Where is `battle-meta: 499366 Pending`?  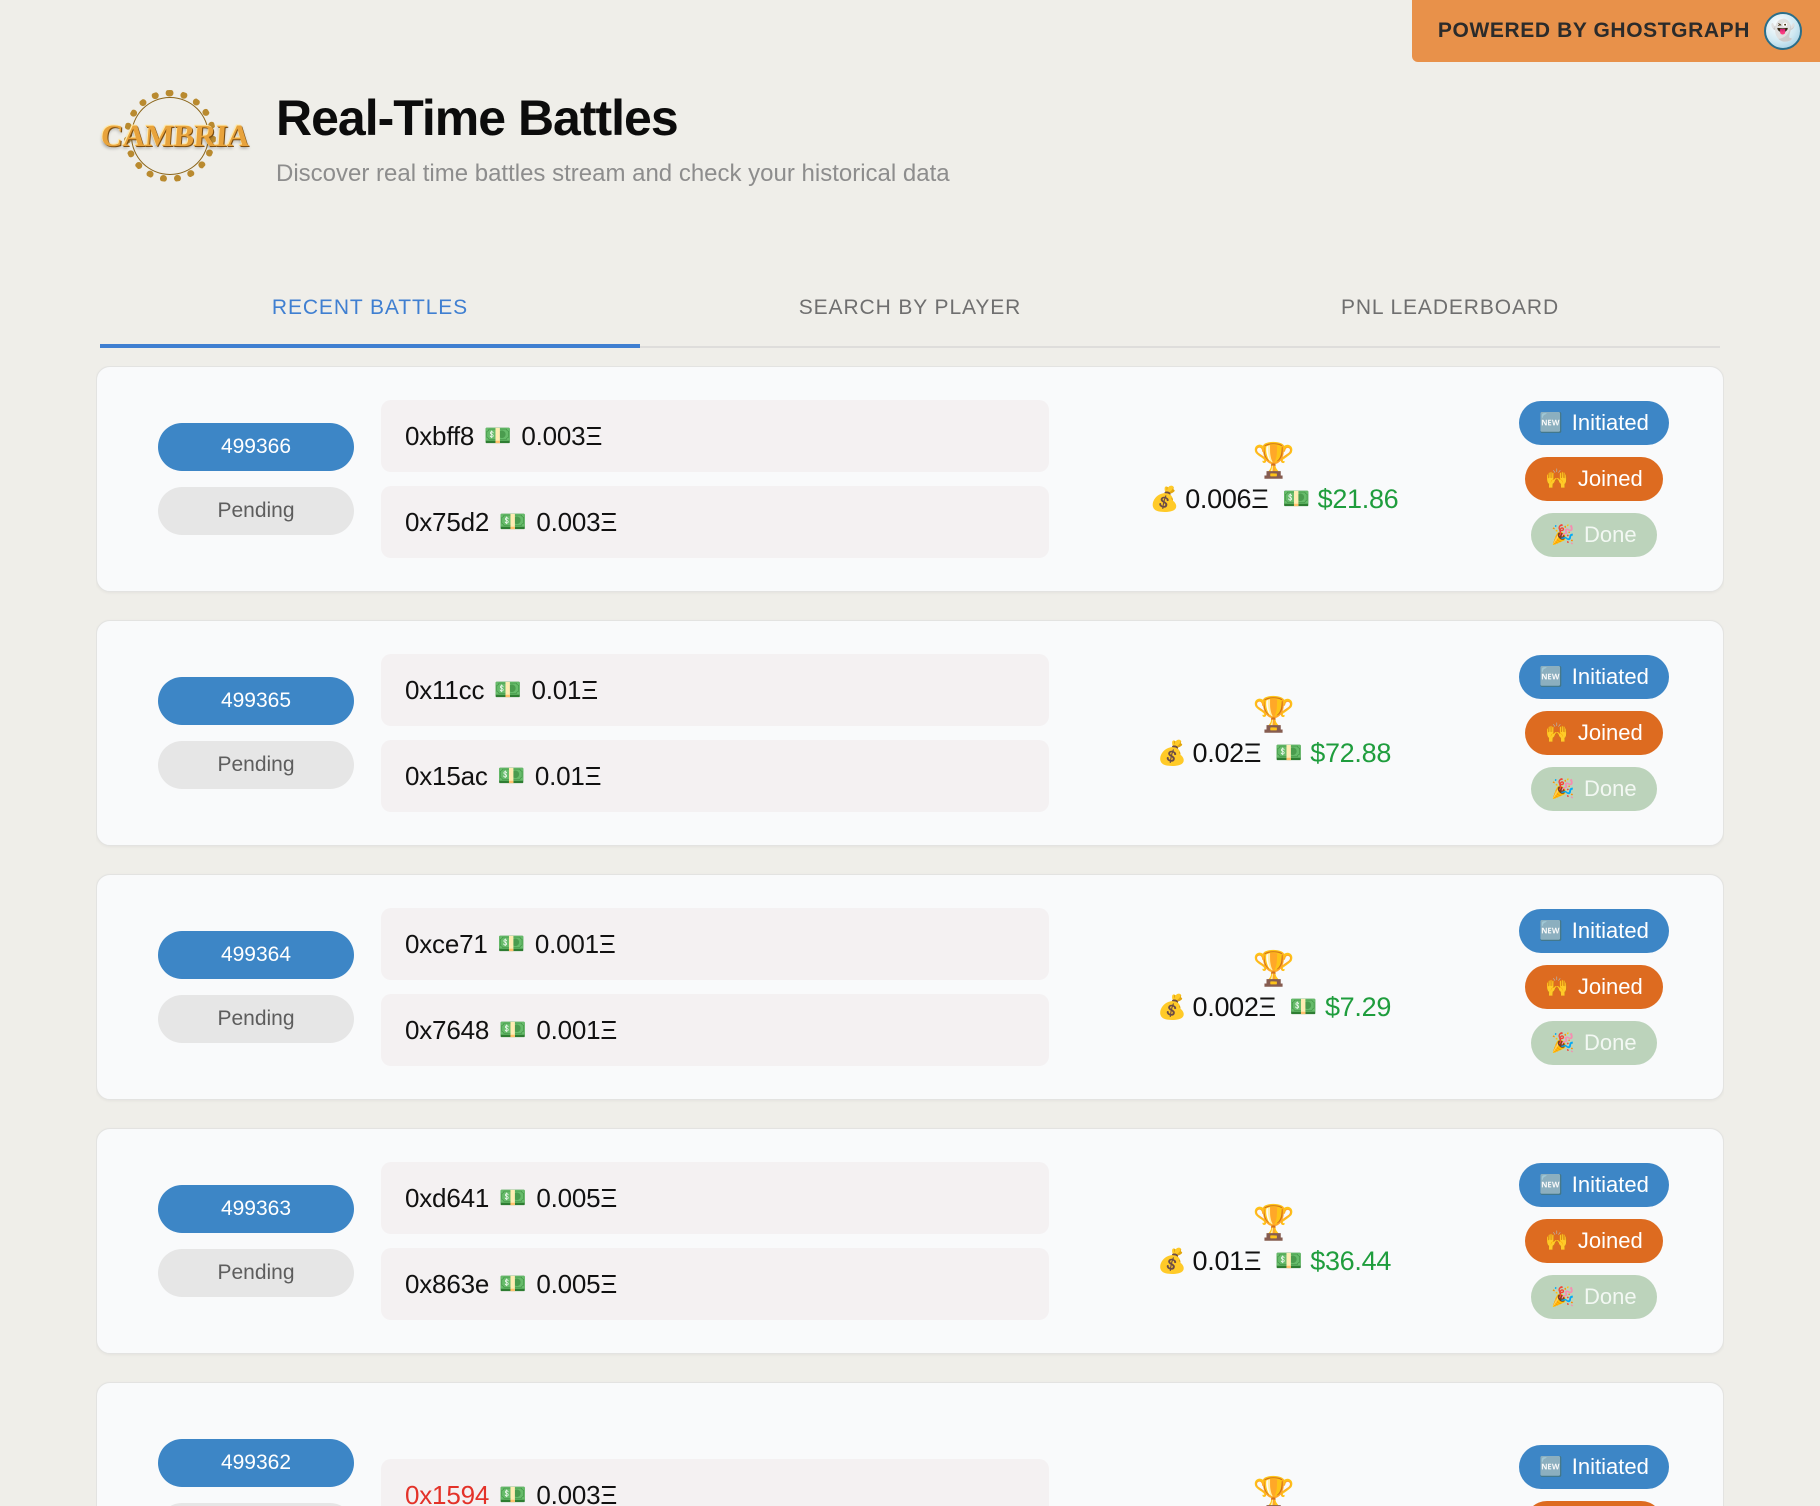
battle-meta: 499366 Pending is located at coordinates (256, 479).